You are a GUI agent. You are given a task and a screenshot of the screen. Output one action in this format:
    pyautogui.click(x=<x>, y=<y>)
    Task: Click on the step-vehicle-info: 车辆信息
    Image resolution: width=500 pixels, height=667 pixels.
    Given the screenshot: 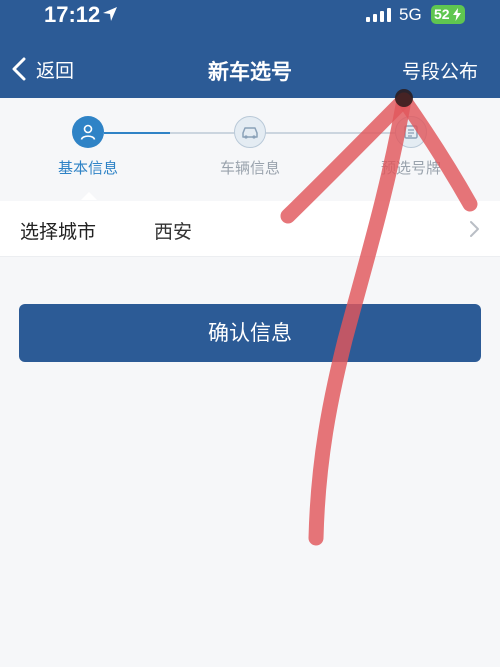 What is the action you would take?
    pyautogui.click(x=250, y=147)
    